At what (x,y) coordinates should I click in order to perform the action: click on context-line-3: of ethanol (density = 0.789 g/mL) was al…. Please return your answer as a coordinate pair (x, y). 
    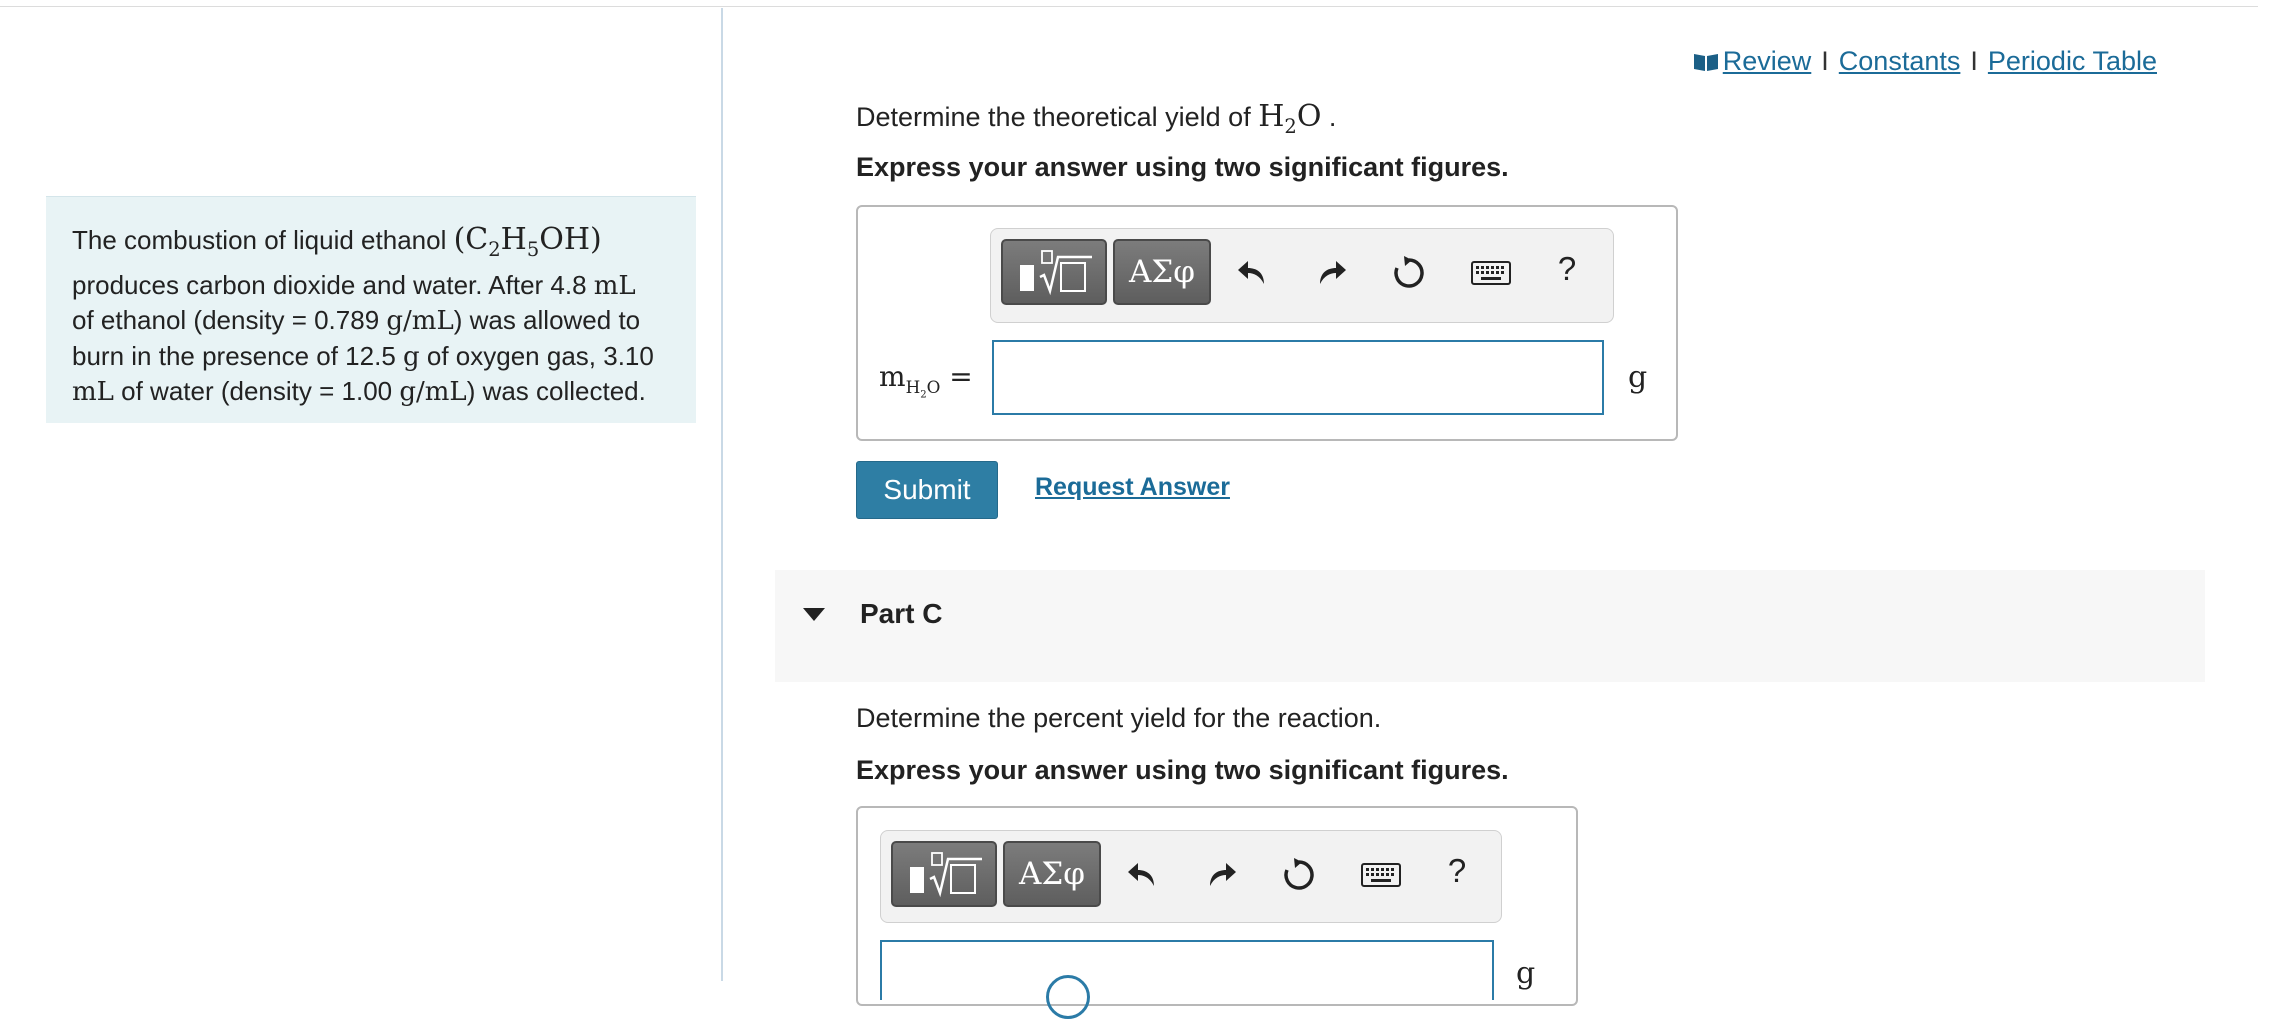
    Looking at the image, I should click on (371, 321).